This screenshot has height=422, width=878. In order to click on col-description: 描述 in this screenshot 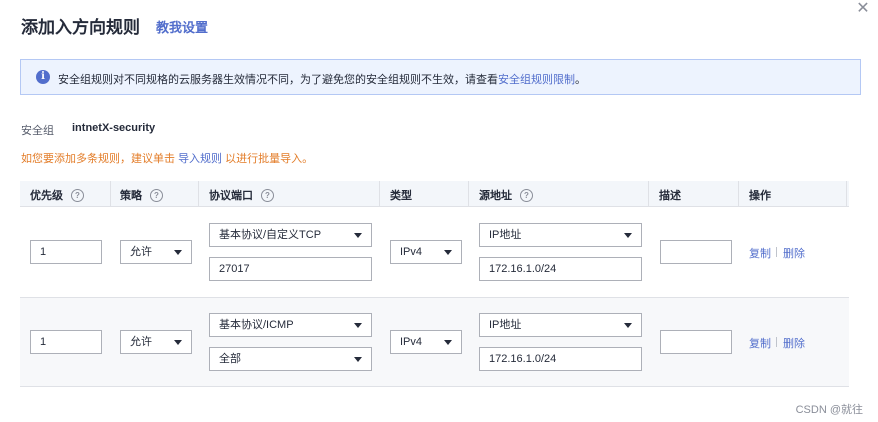, I will do `click(670, 195)`.